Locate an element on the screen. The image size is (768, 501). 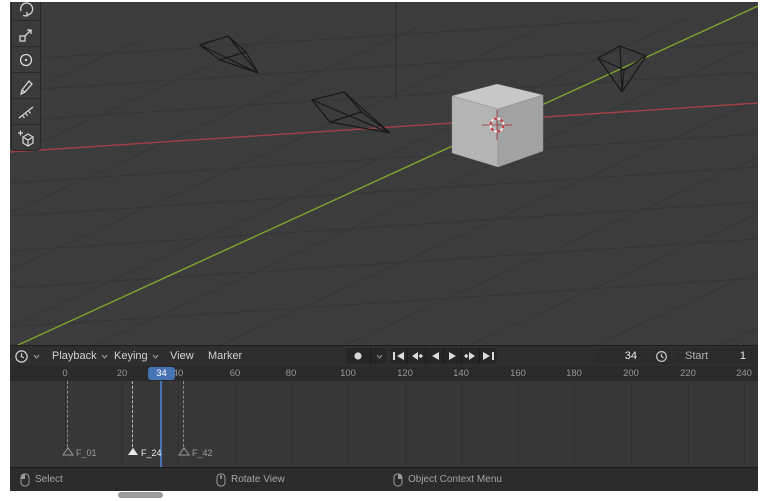
current-frame-field: 34 is located at coordinates (621, 356).